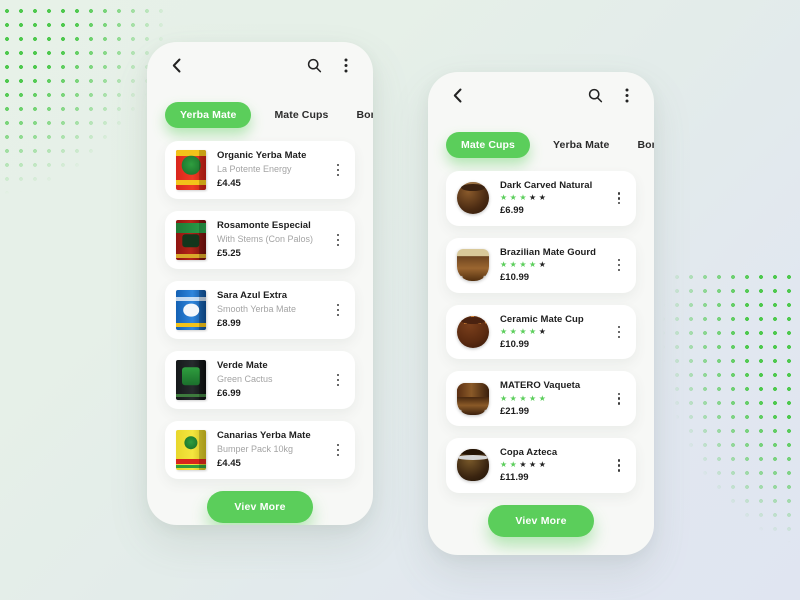 The width and height of the screenshot is (800, 600). I want to click on view-more-container-left: Viev More, so click(260, 507).